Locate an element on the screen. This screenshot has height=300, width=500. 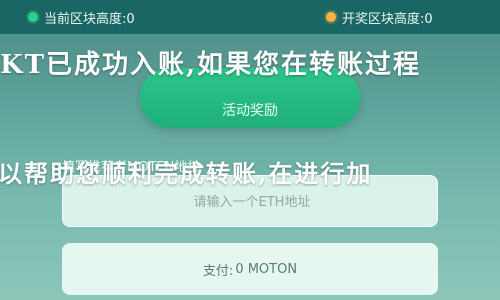
current-block-stat: 当前区块高度:0 is located at coordinates (81, 17).